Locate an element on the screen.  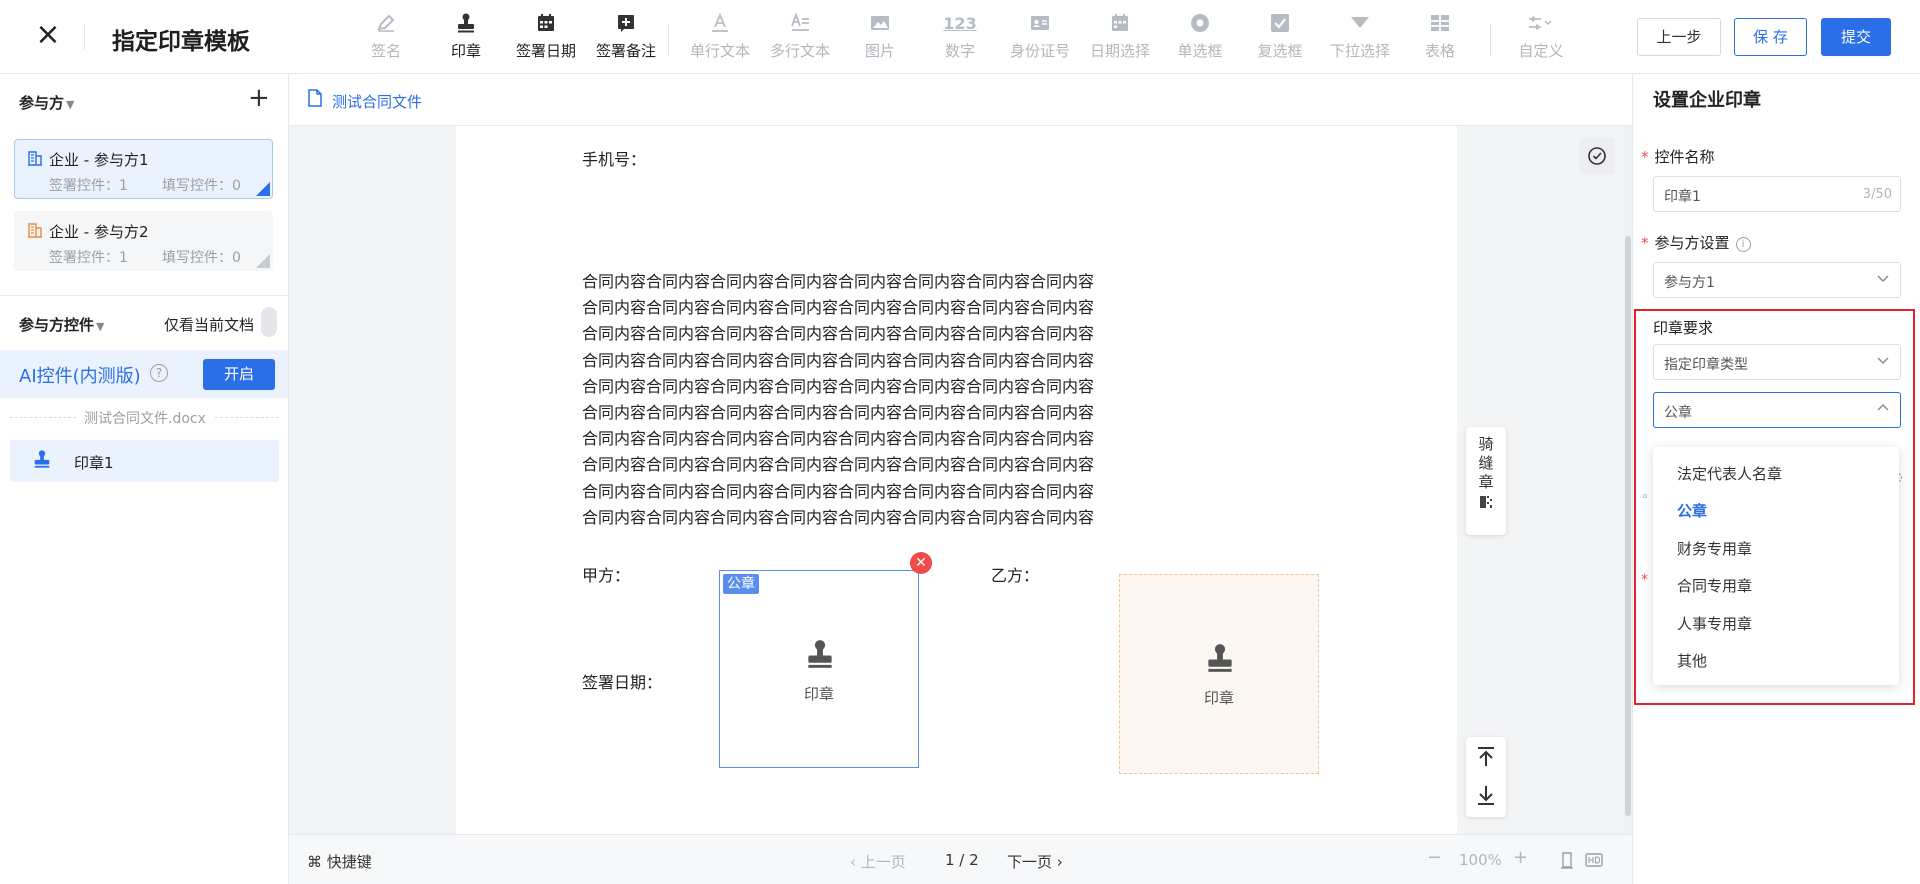
parties-header: 参与方 ▼ is located at coordinates (46, 102).